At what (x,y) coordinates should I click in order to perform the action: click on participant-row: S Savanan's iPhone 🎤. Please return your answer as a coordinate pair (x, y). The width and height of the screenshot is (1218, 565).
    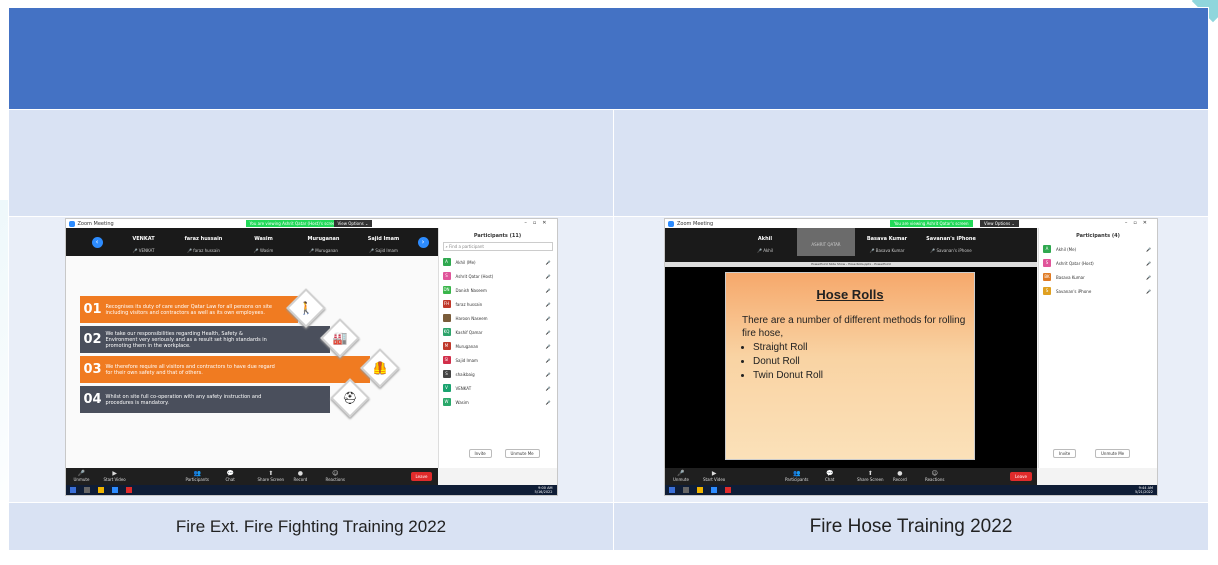
    Looking at the image, I should click on (1098, 291).